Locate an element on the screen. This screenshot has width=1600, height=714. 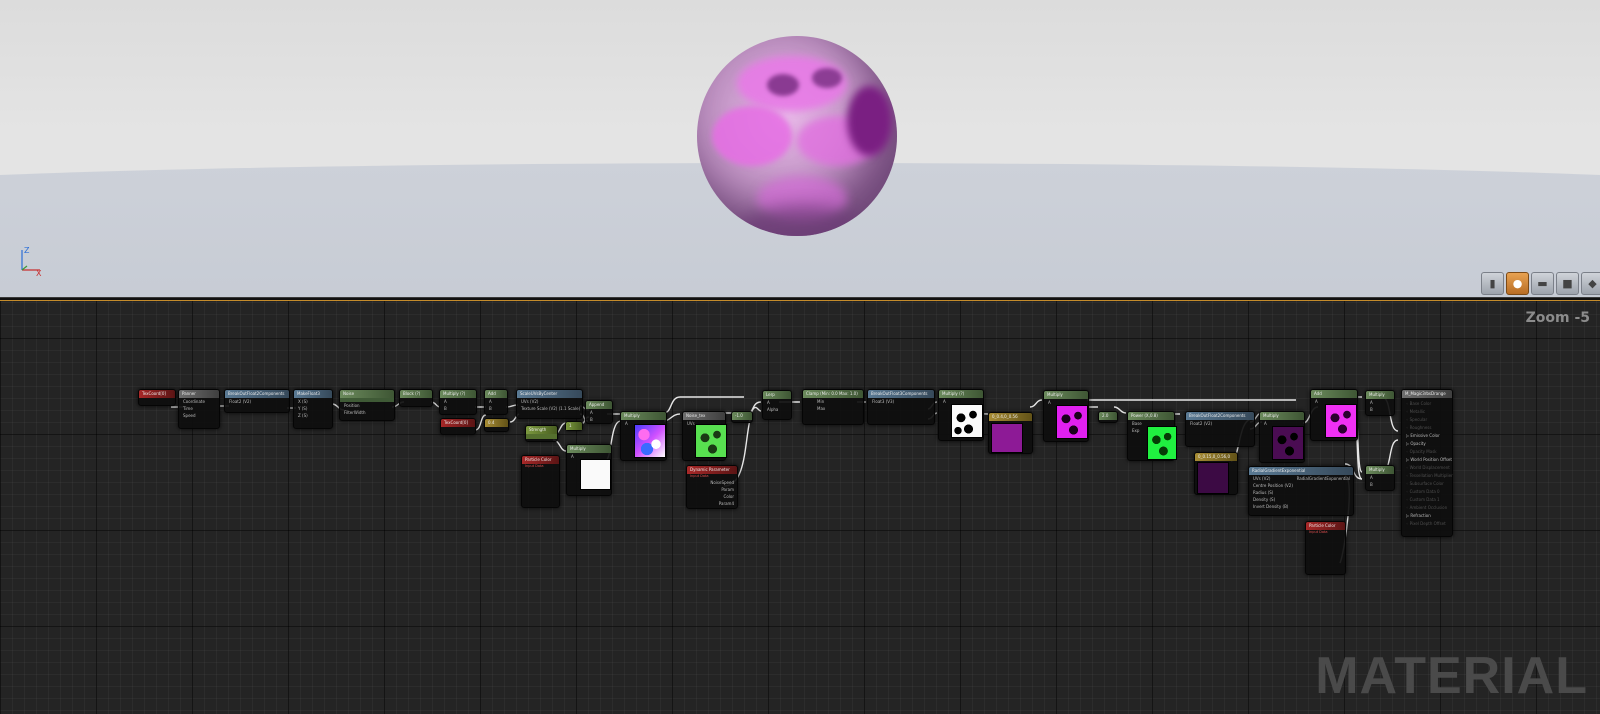
pin-coordinate: Coordinate is located at coordinates (199, 401).